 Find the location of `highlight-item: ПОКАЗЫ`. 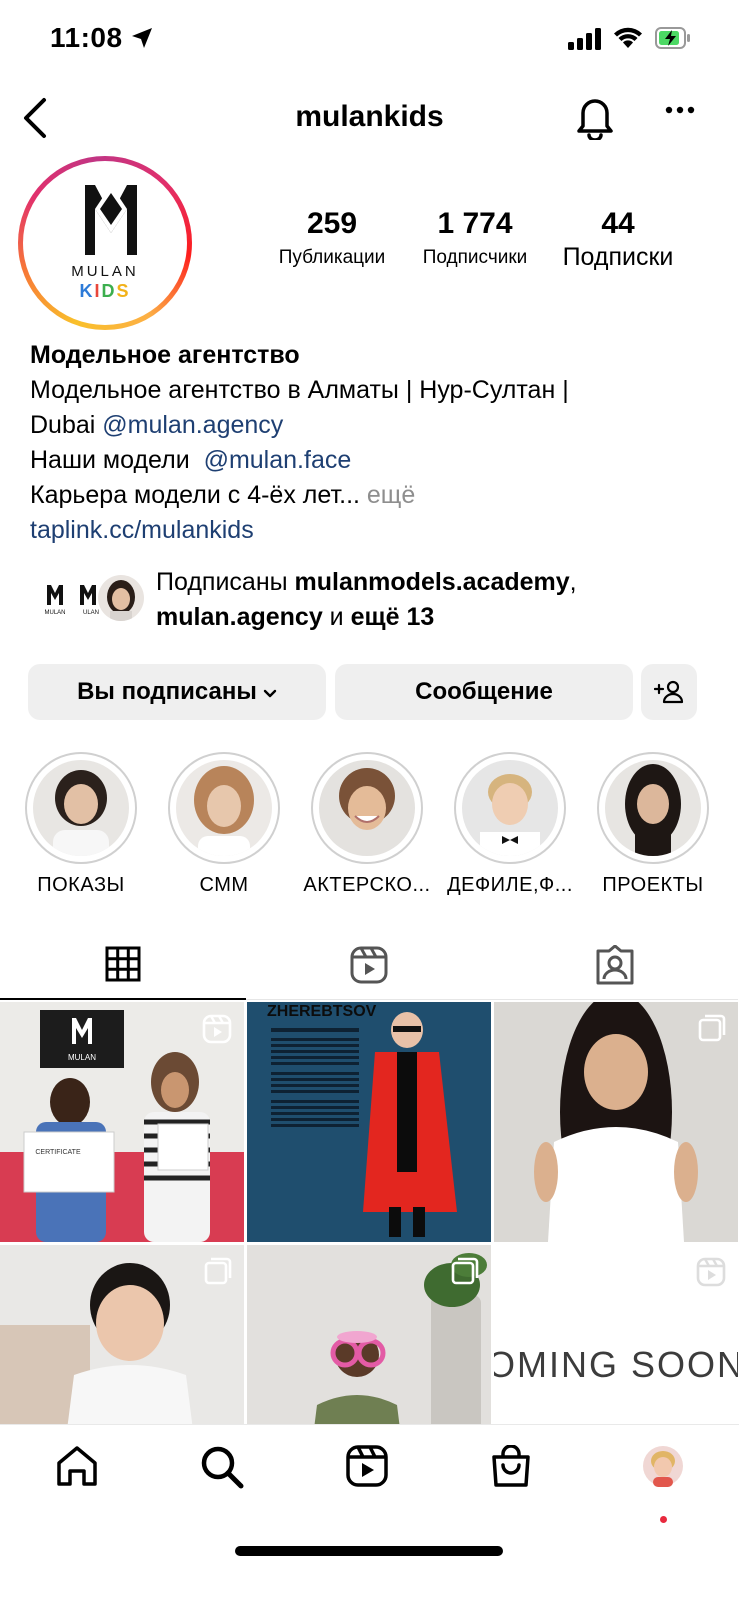

highlight-item: ПОКАЗЫ is located at coordinates (81, 824).